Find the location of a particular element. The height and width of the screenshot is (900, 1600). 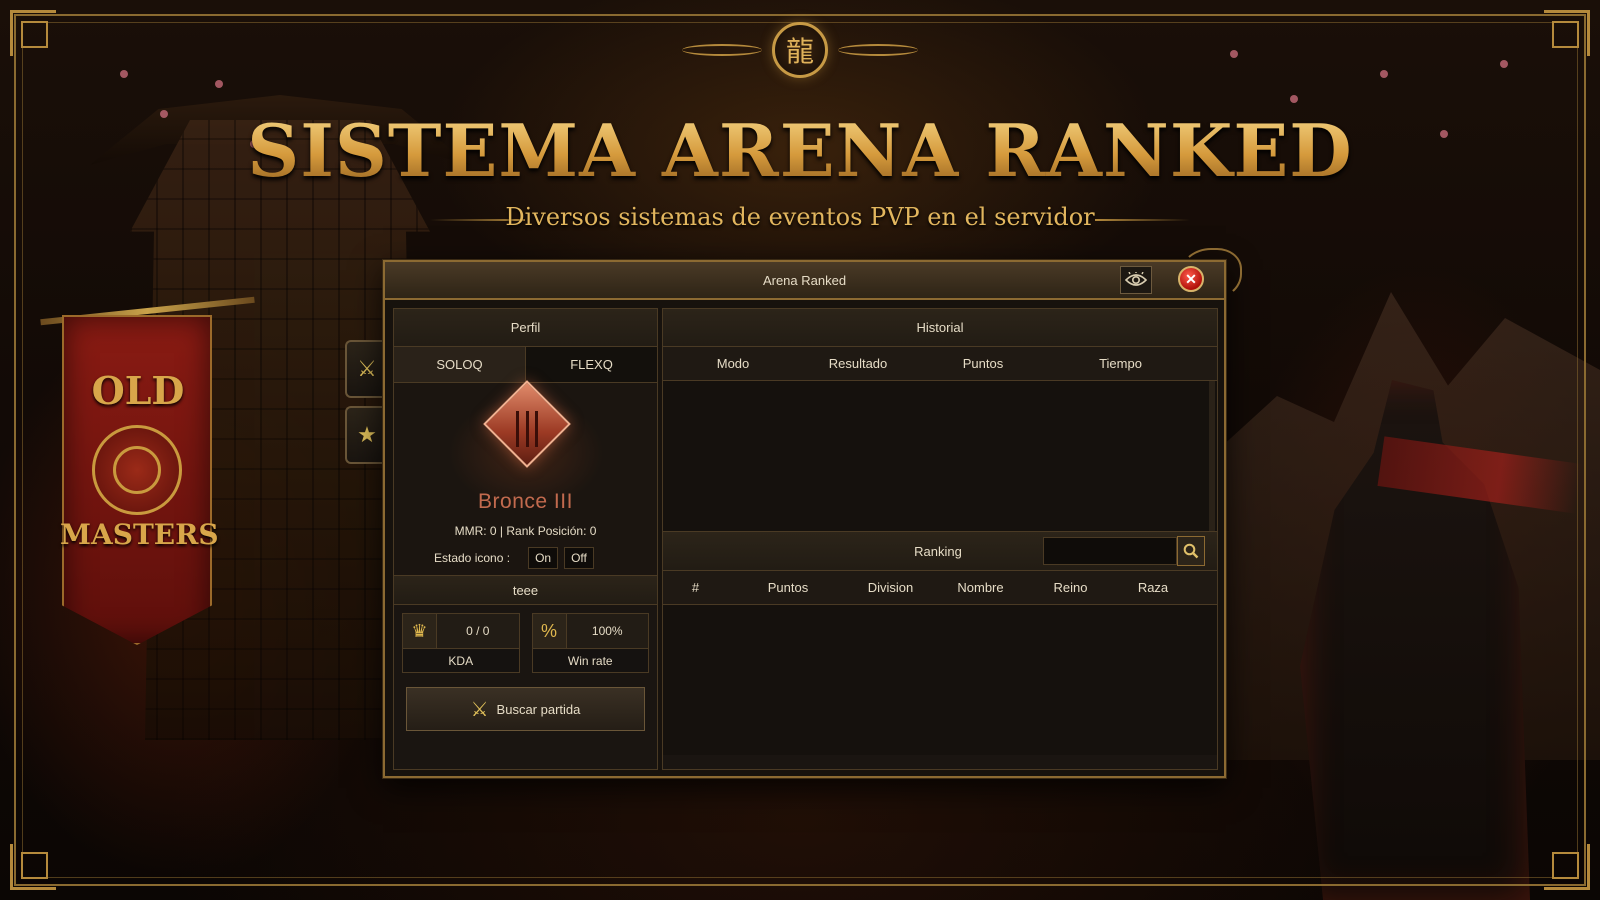

history-header: Historial is located at coordinates (940, 328).